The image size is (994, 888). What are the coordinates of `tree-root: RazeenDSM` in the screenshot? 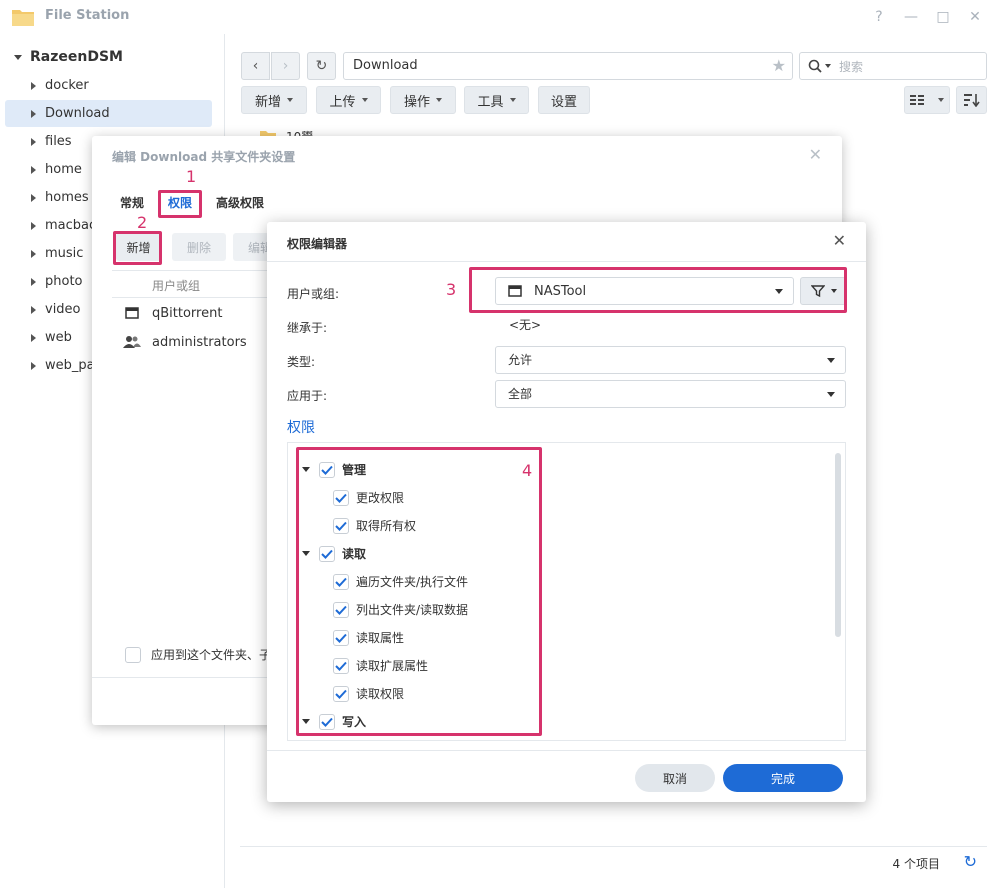 It's located at (68, 57).